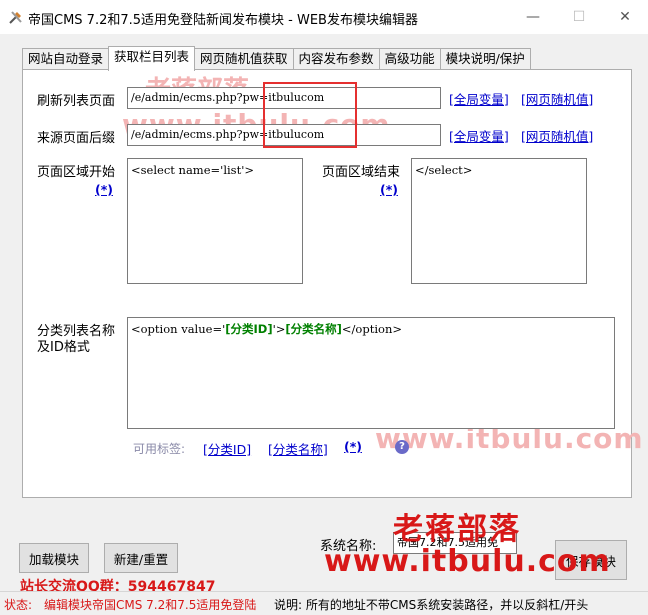 This screenshot has width=648, height=615. I want to click on help-icon: ?, so click(402, 447).